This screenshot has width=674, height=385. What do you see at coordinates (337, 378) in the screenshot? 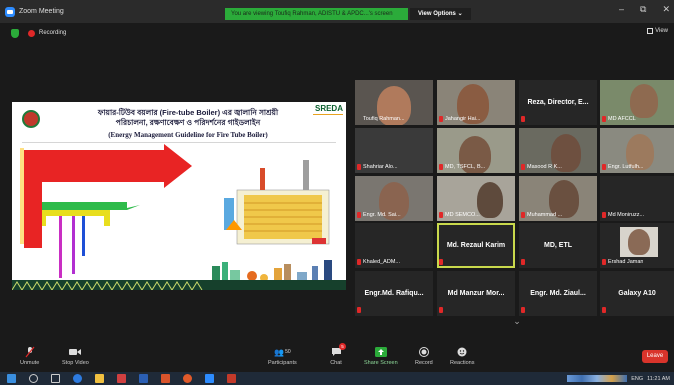
I see `windows-taskbar: ENG 11:21 AM` at bounding box center [337, 378].